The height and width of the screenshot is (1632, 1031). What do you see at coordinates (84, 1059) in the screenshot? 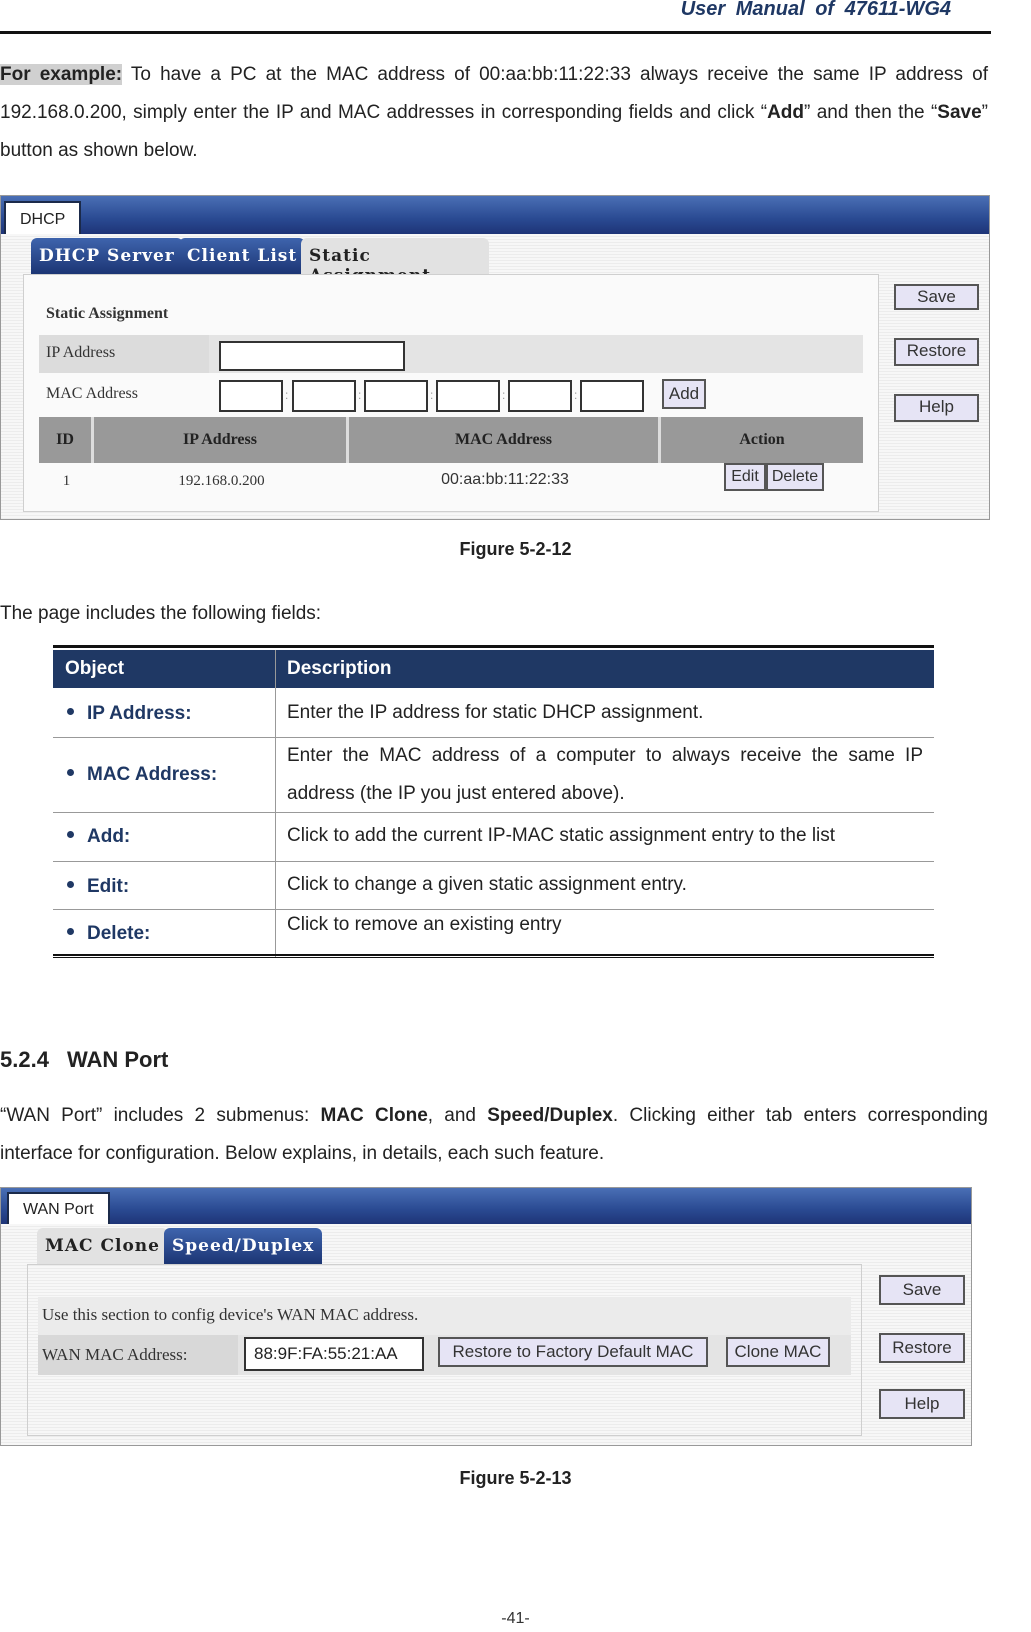
I see `section-heading: 5.2.4 WAN Port` at bounding box center [84, 1059].